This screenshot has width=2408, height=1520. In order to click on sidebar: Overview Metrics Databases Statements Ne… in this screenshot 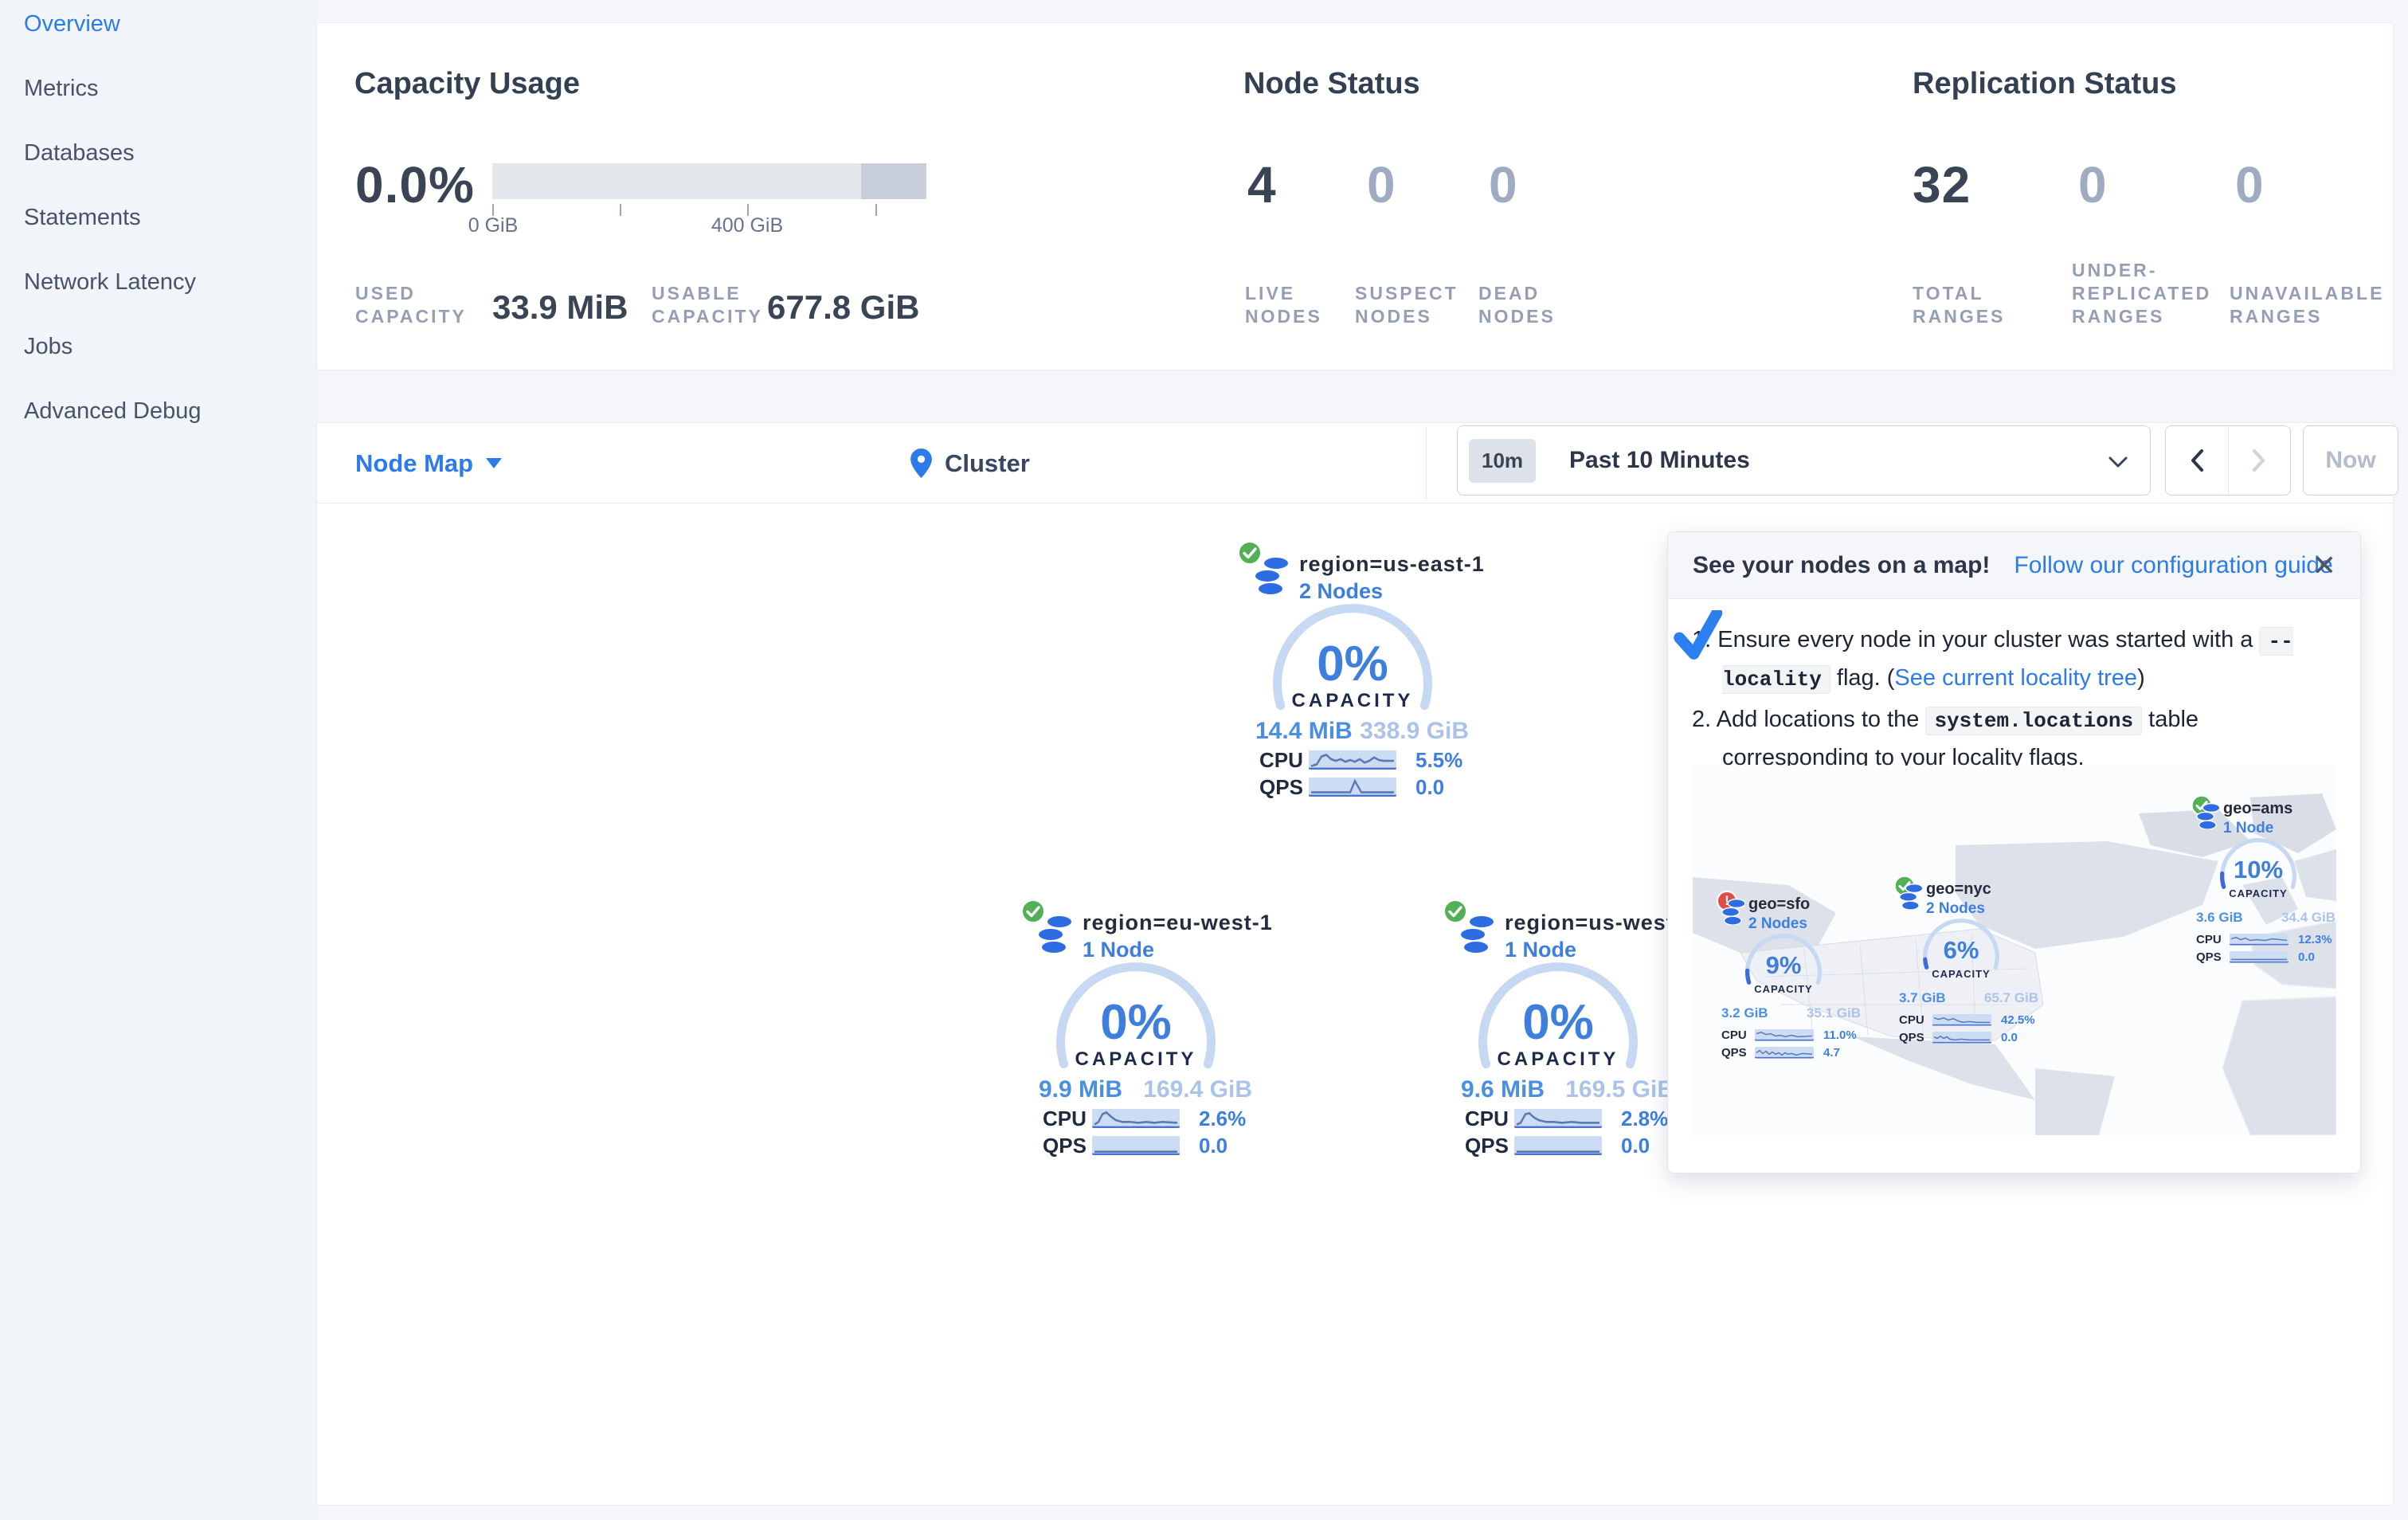, I will do `click(158, 760)`.